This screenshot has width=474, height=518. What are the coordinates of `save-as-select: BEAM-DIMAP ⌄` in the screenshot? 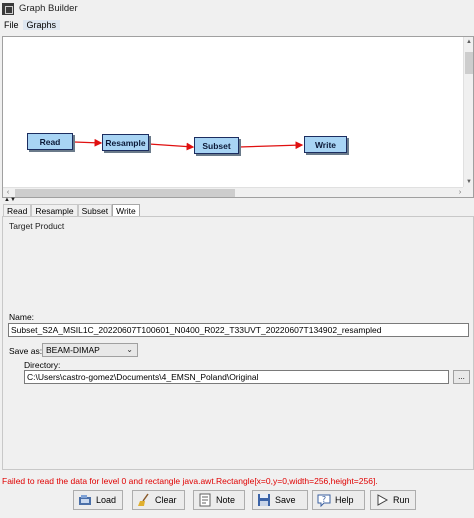 It's located at (90, 350).